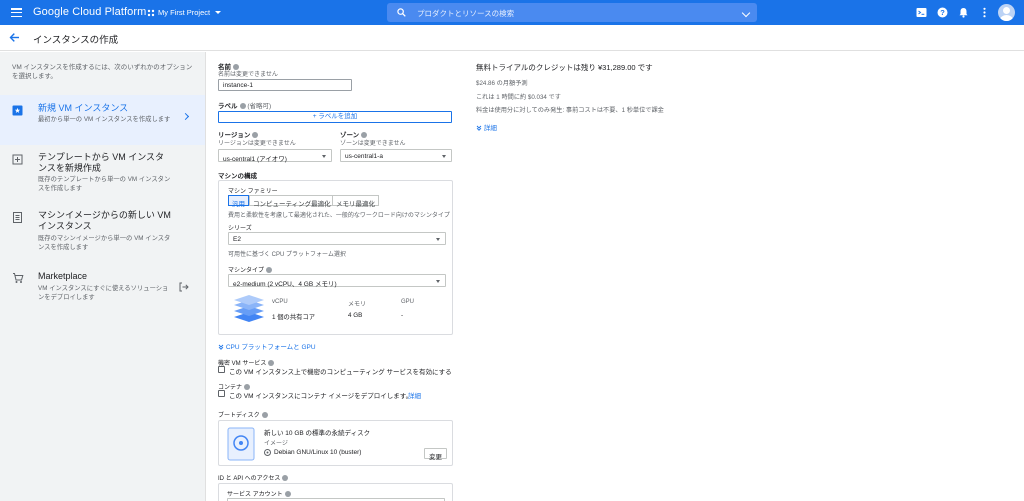  I want to click on container-text: この VM インスタンスにコンテナ イメージをデプロイします。, so click(321, 396).